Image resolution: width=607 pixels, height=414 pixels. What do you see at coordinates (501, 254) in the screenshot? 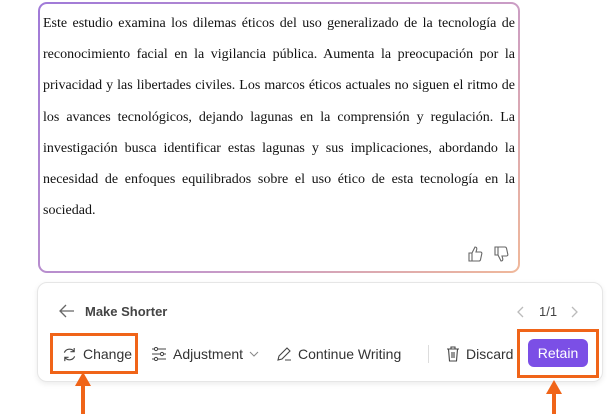
I see `thumbs-down-icon` at bounding box center [501, 254].